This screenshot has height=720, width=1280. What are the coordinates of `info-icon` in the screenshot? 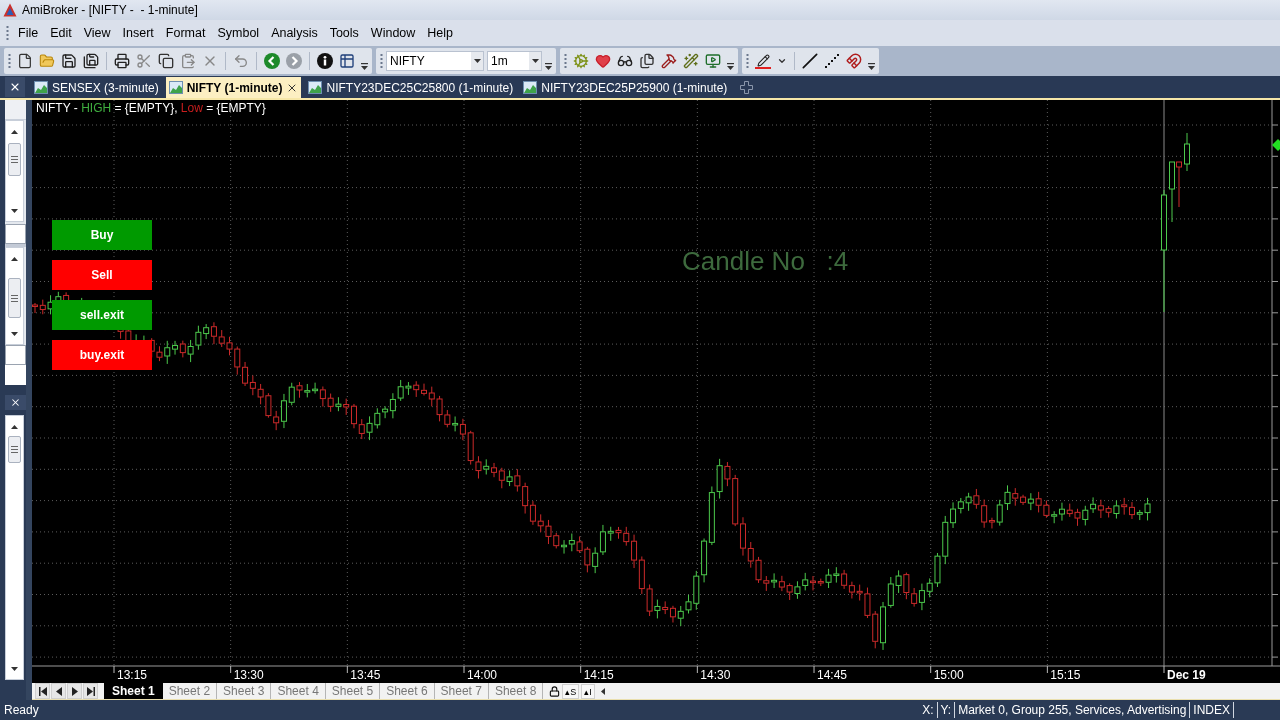 It's located at (325, 61).